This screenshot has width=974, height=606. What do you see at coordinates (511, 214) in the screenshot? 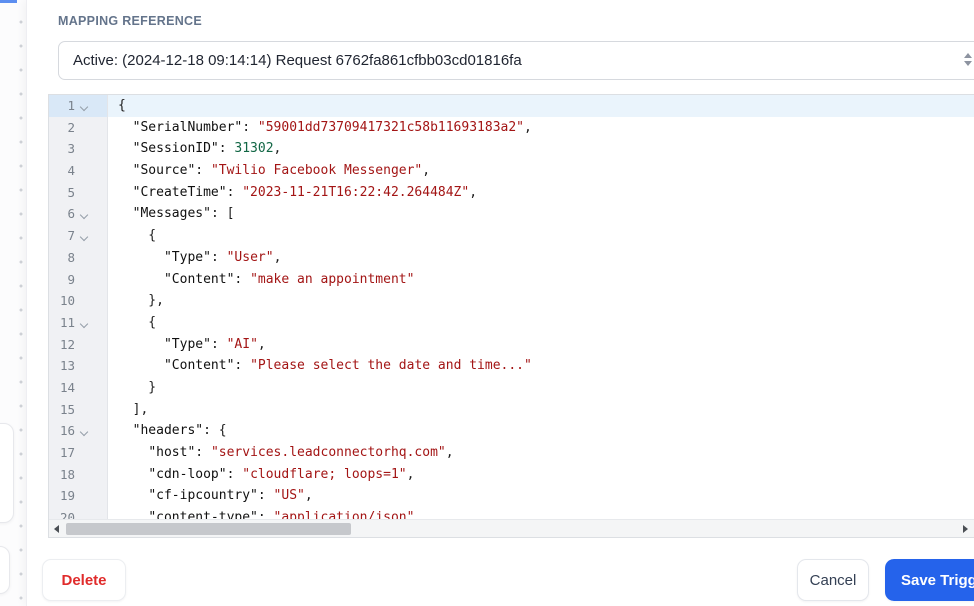
I see `code-line: 6 "Messages": [` at bounding box center [511, 214].